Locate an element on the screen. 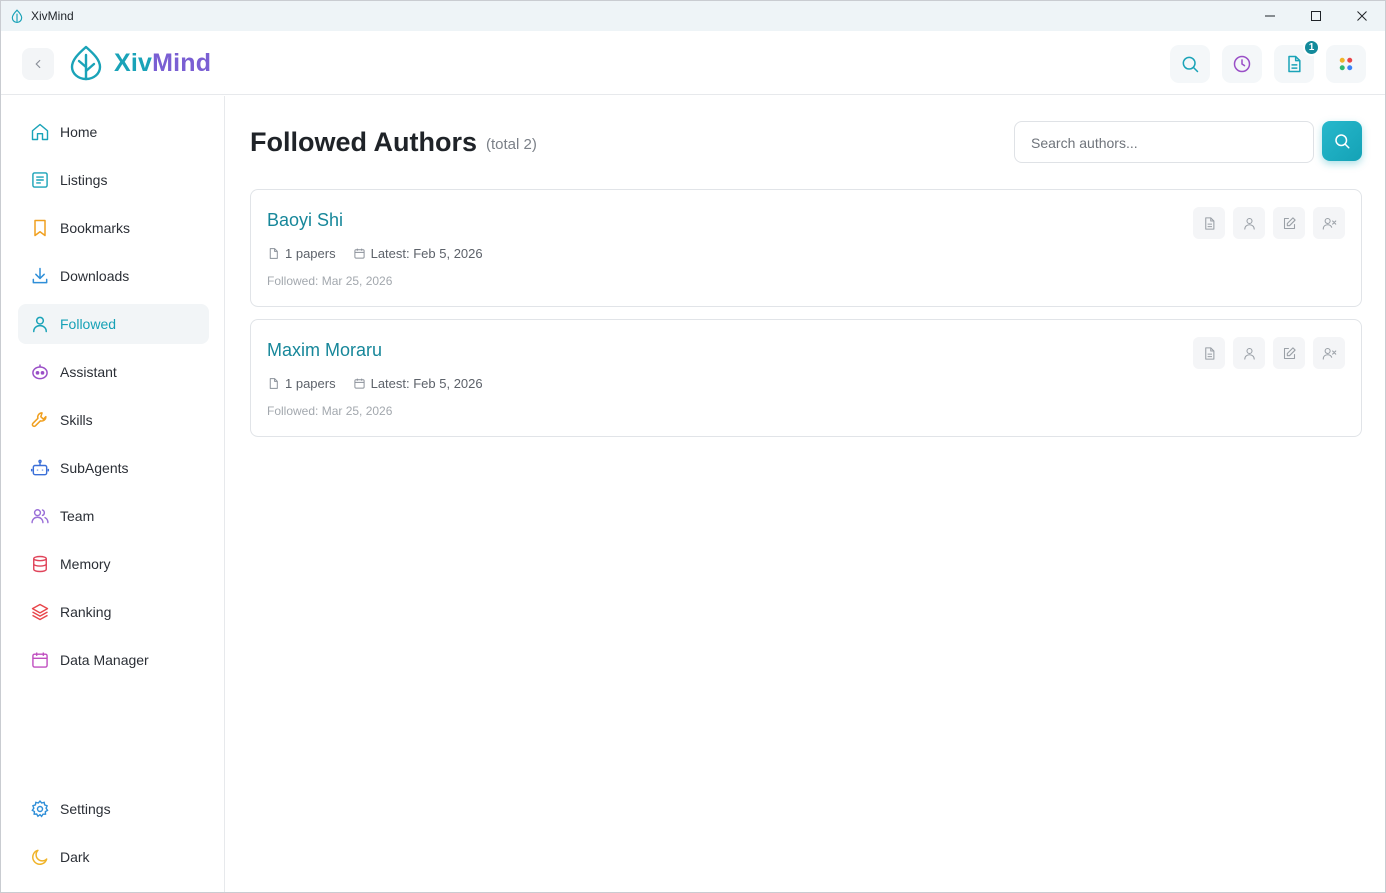 The height and width of the screenshot is (893, 1386). sidebar-item-label: Assistant is located at coordinates (88, 372).